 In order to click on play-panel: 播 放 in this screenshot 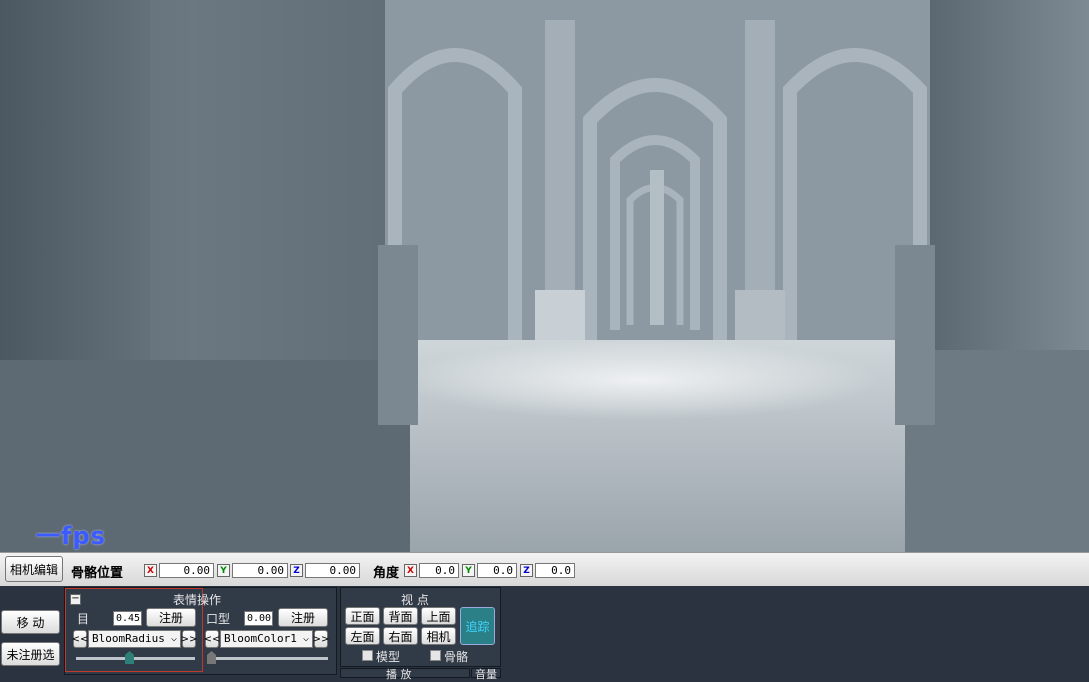, I will do `click(405, 674)`.